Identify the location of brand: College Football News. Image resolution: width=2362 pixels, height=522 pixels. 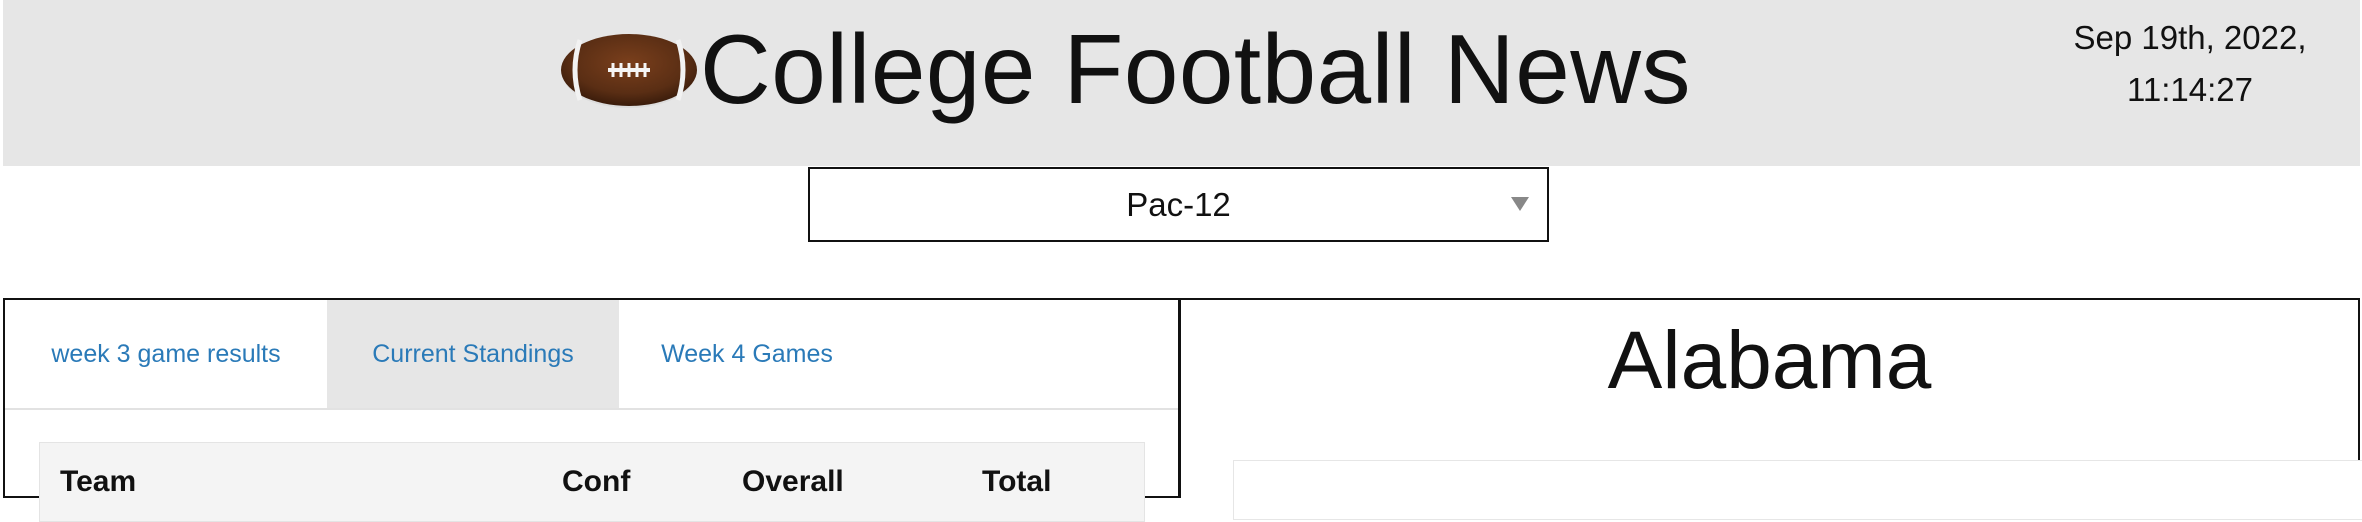
(1124, 69).